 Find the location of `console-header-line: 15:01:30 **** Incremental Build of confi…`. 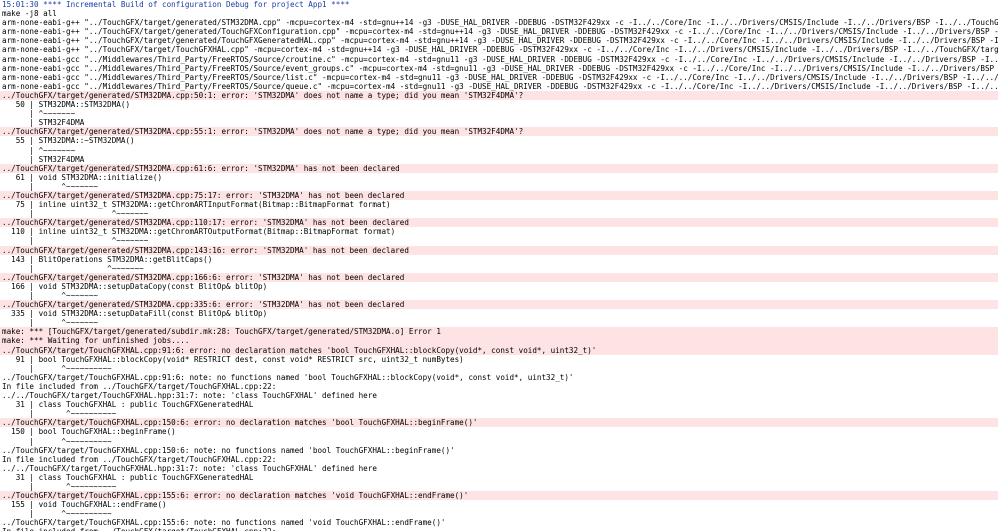

console-header-line: 15:01:30 **** Incremental Build of confi… is located at coordinates (176, 4).